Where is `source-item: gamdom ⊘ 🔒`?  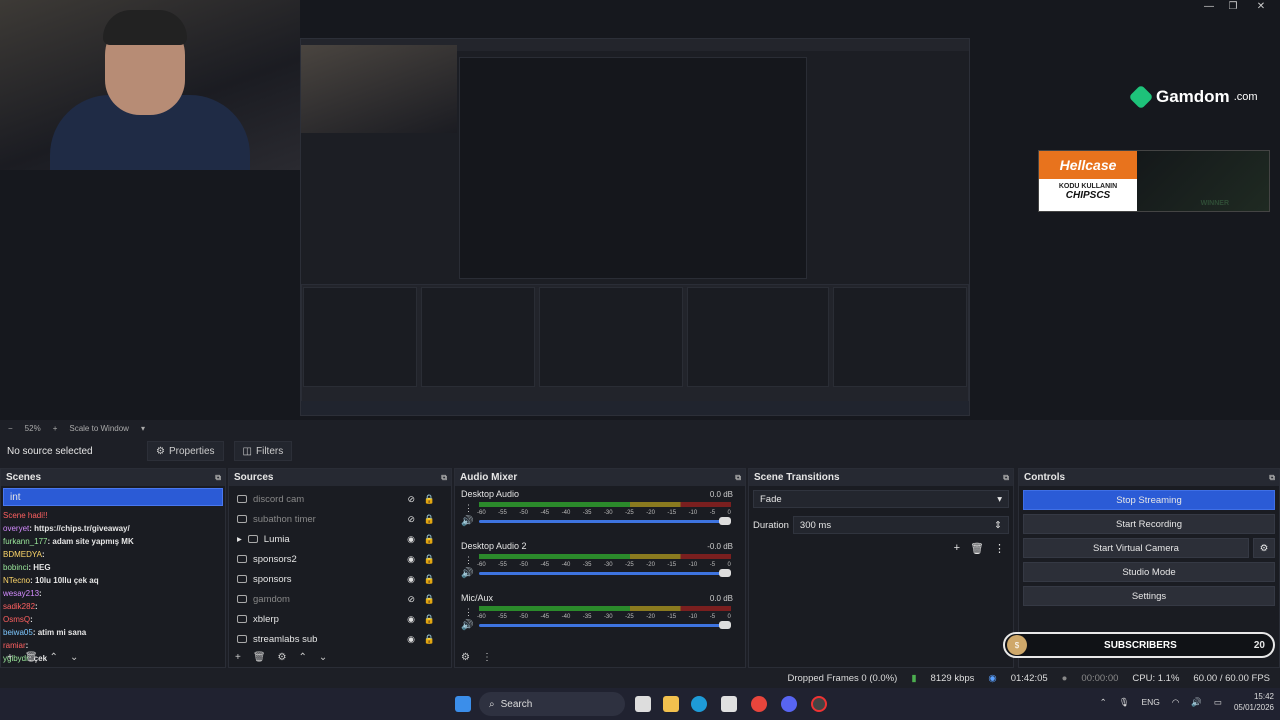
source-item: gamdom ⊘ 🔒 is located at coordinates (340, 599).